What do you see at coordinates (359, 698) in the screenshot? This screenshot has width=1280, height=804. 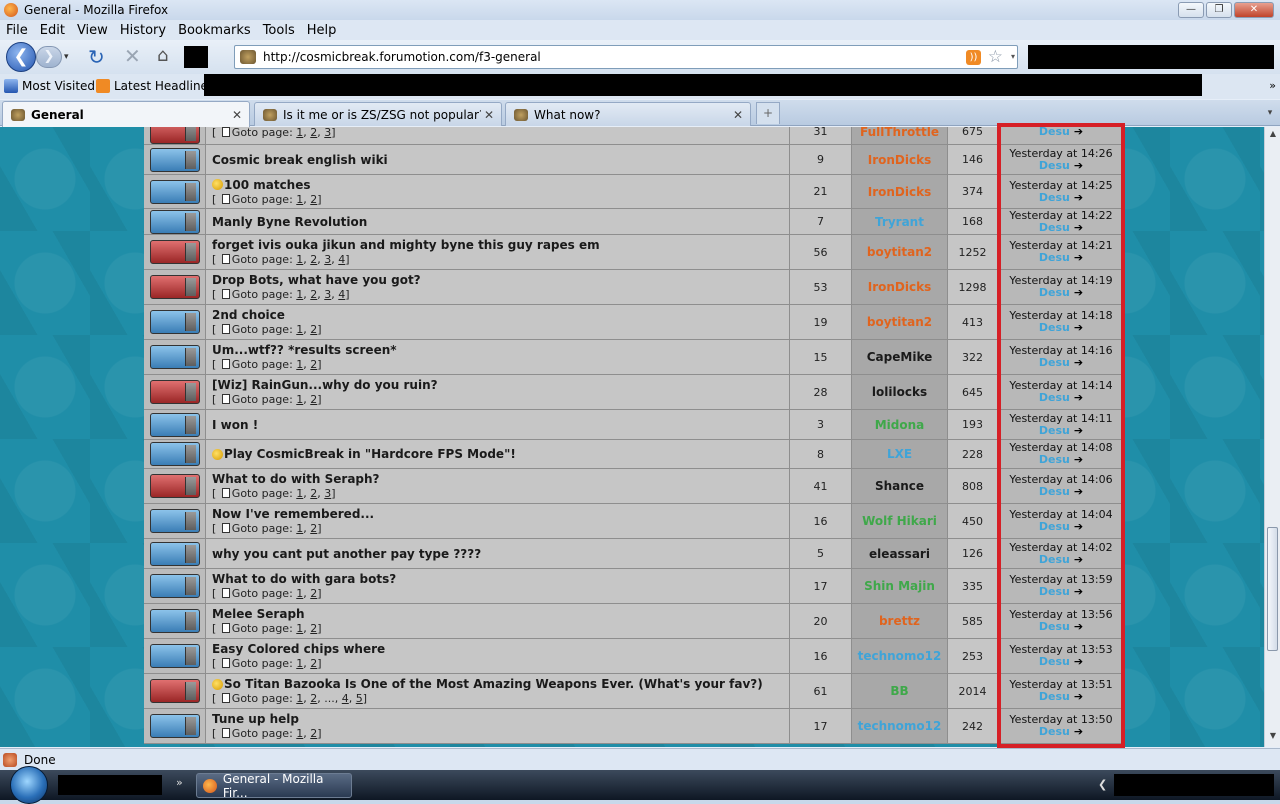 I see `page-link: 5` at bounding box center [359, 698].